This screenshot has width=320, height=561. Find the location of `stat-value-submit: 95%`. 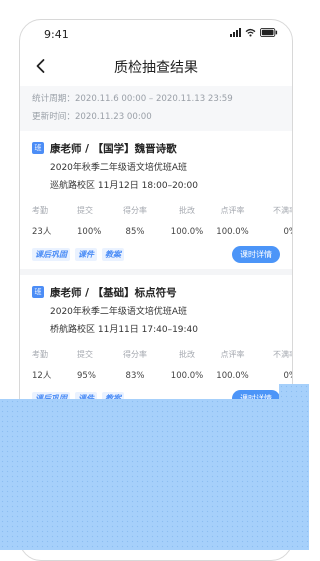

stat-value-submit: 95% is located at coordinates (86, 376).